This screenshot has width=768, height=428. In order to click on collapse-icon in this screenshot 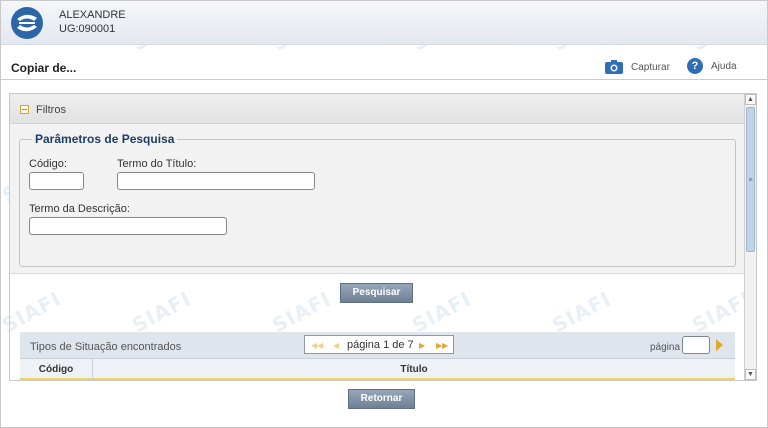, I will do `click(24, 109)`.